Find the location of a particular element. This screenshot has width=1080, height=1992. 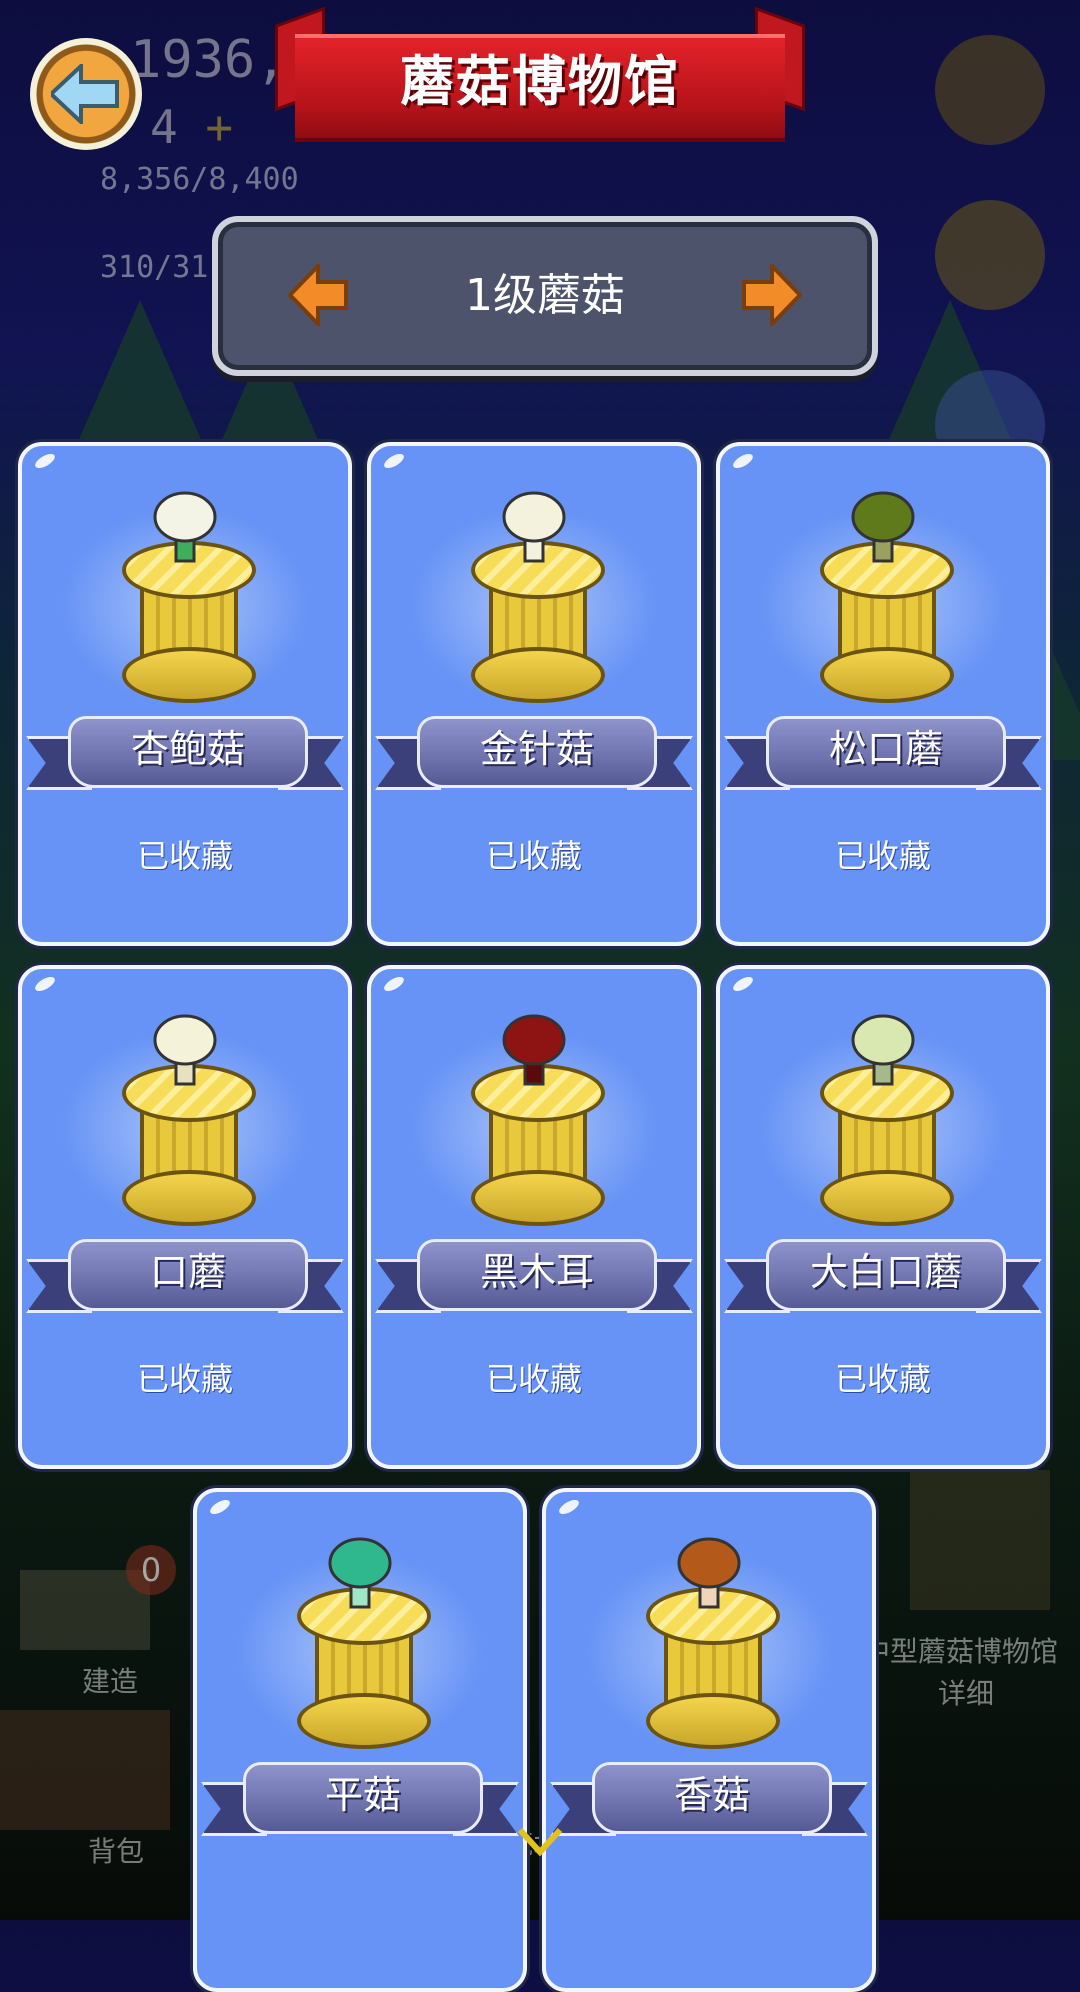

mushroom-card: 松口蘑 已收藏 is located at coordinates (883, 694).